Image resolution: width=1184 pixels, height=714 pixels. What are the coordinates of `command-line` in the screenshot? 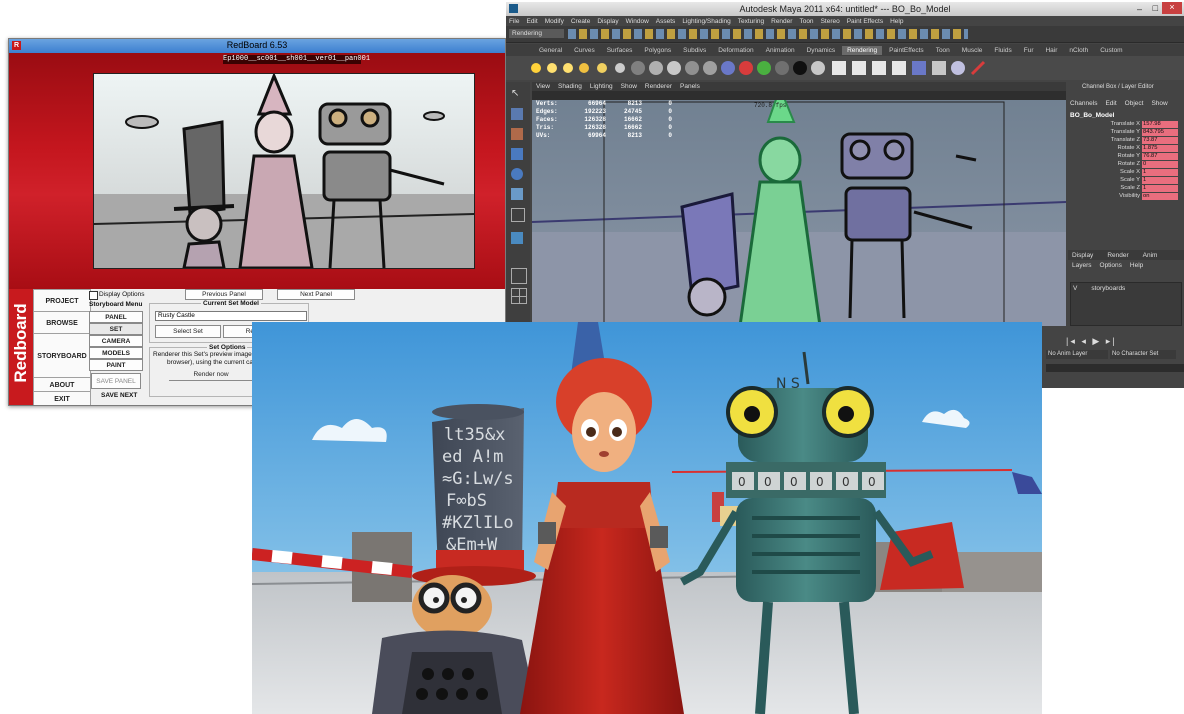 It's located at (1115, 368).